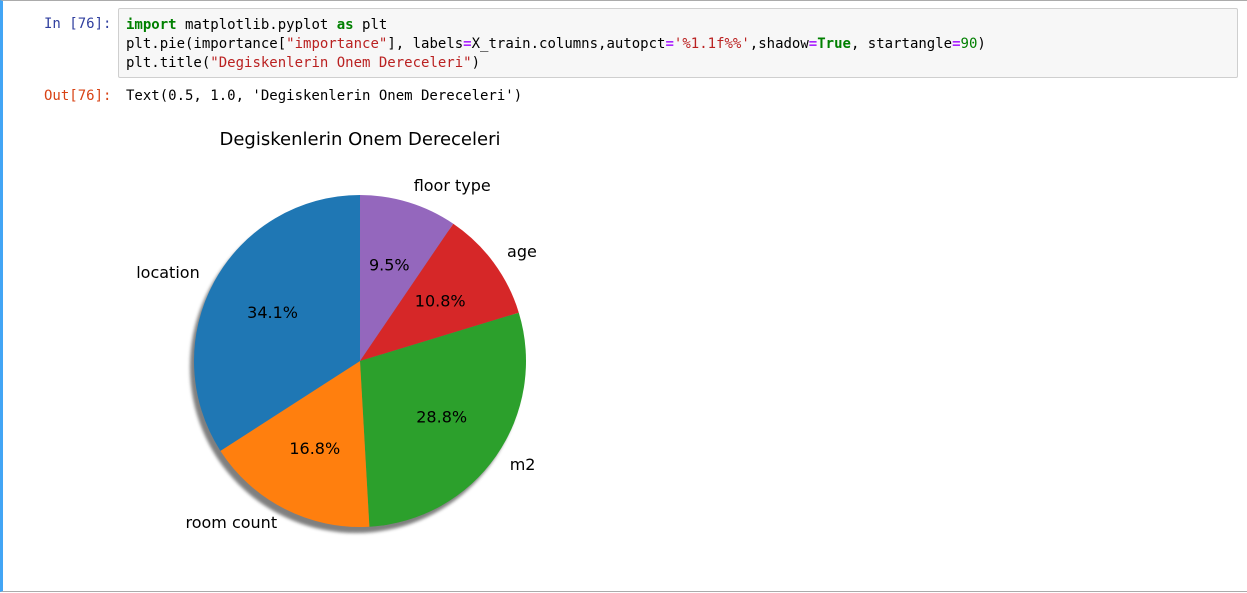  I want to click on keyword: True, so click(834, 44).